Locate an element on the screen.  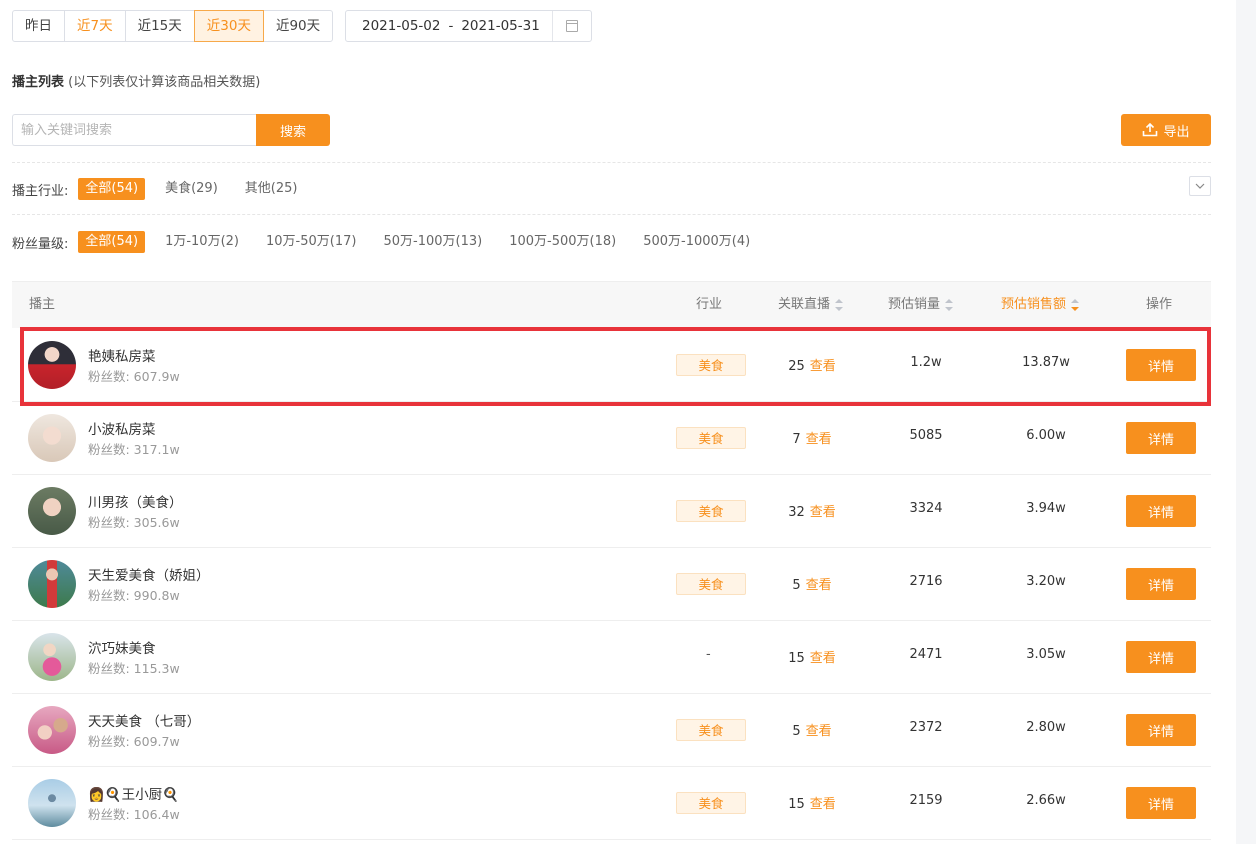
estimated-sales: 2372 is located at coordinates (926, 727).